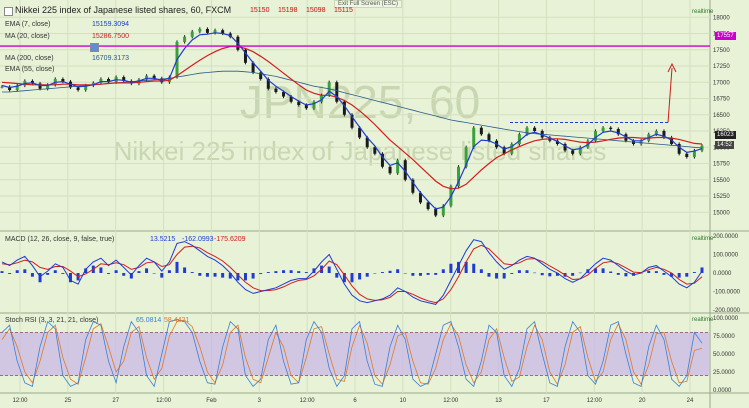 The width and height of the screenshot is (749, 408). What do you see at coordinates (355, 401) in the screenshot?
I see `x-tick-label: 6` at bounding box center [355, 401].